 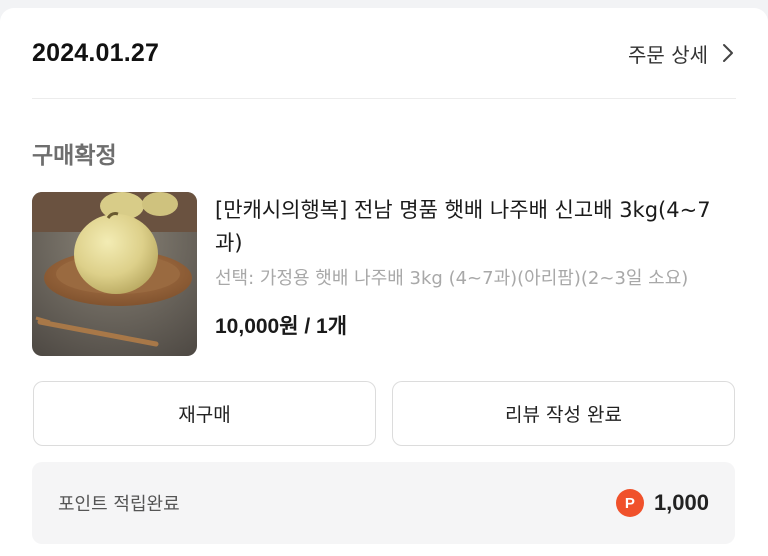 I want to click on review-complete-button: 리뷰 작성 완료, so click(x=563, y=413).